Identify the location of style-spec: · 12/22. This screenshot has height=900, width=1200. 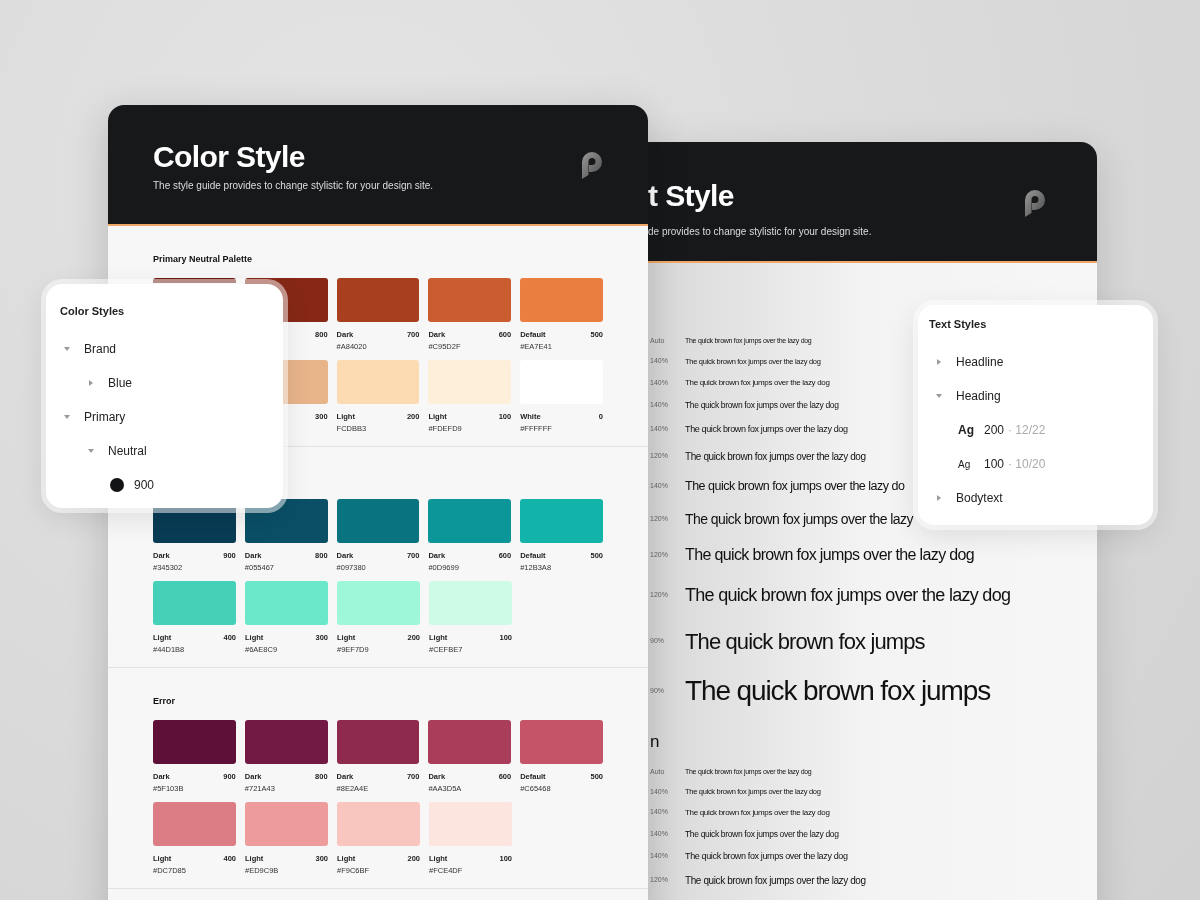
(1027, 430).